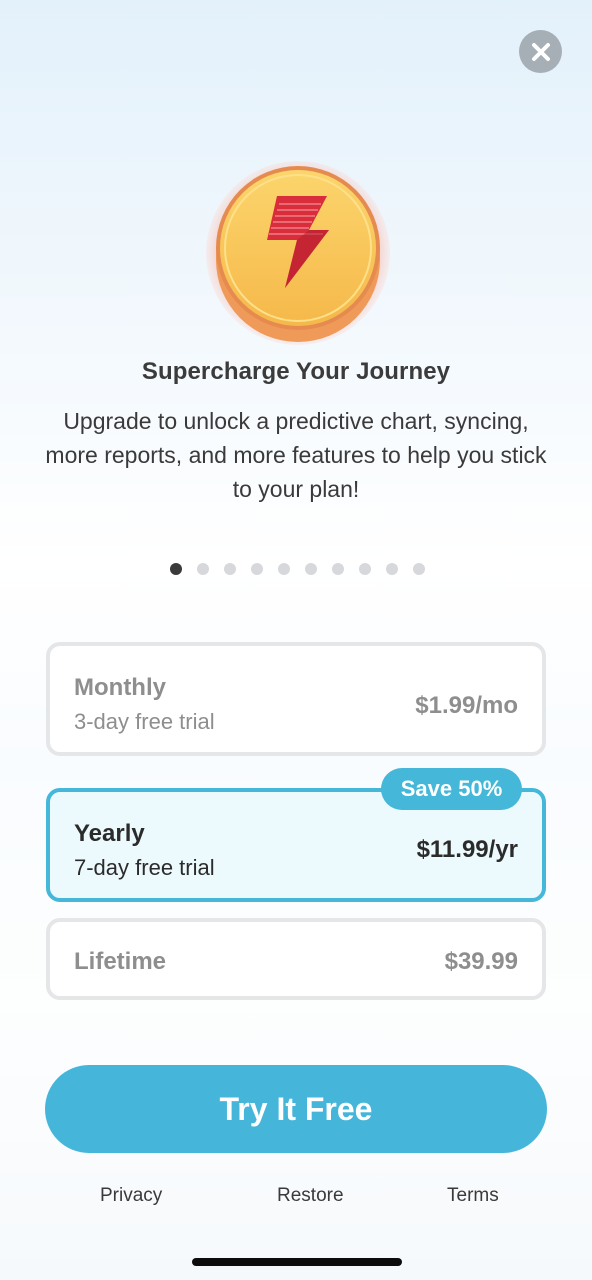 This screenshot has height=1280, width=592. What do you see at coordinates (466, 705) in the screenshot?
I see `plan-price: $1.99/mo` at bounding box center [466, 705].